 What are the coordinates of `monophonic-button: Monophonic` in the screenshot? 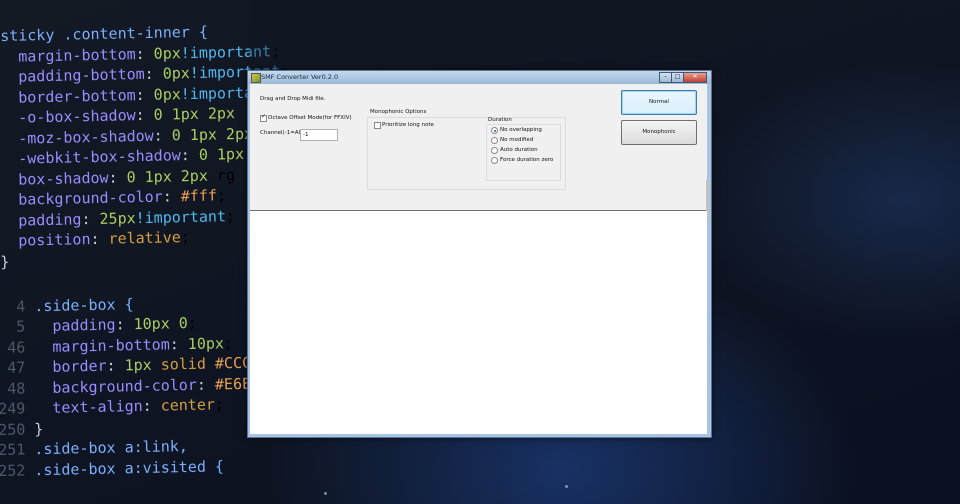 It's located at (659, 132).